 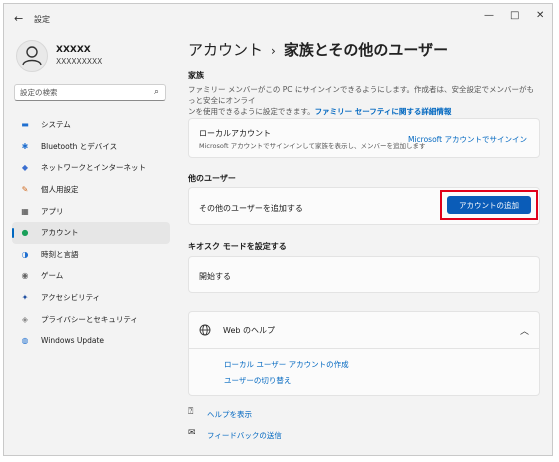 I want to click on sidebar-item-icon: ▦, so click(x=25, y=211).